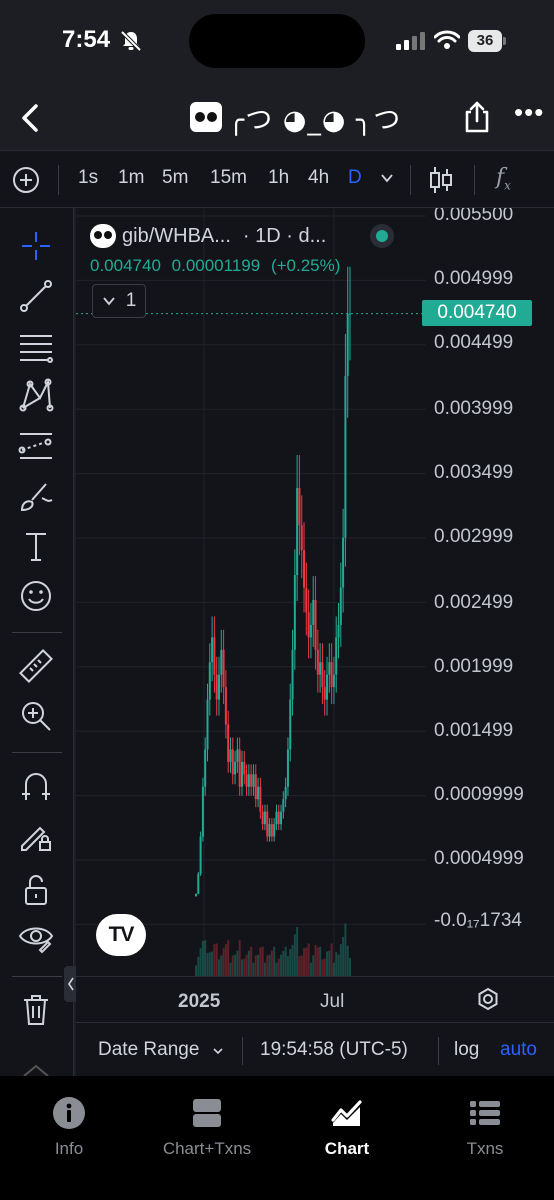 This screenshot has width=554, height=1200. Describe the element at coordinates (88, 178) in the screenshot. I see `interval-1s: 1s` at that location.